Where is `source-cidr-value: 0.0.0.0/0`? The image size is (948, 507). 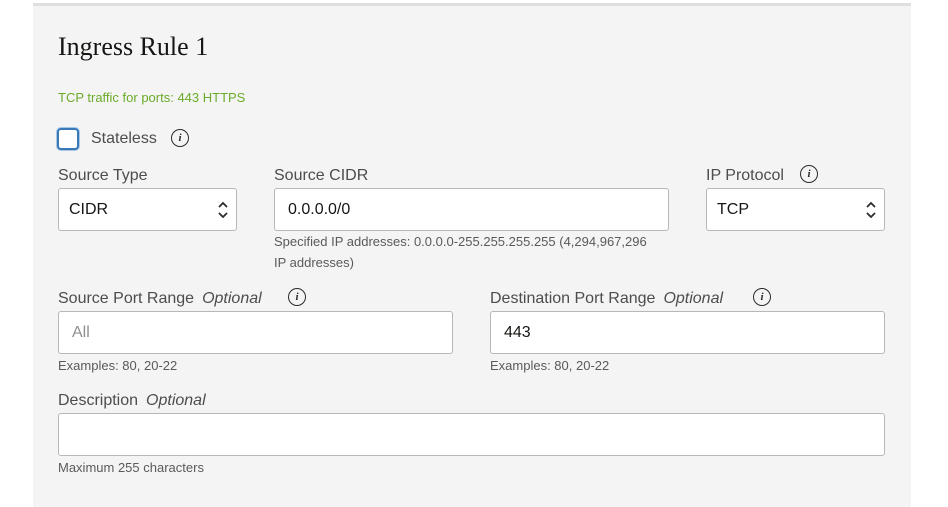 source-cidr-value: 0.0.0.0/0 is located at coordinates (319, 209).